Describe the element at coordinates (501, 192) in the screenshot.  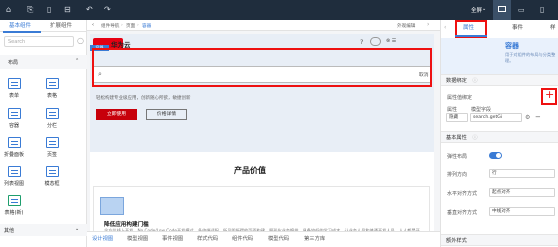
I see `select-value: 起点对齐` at that location.